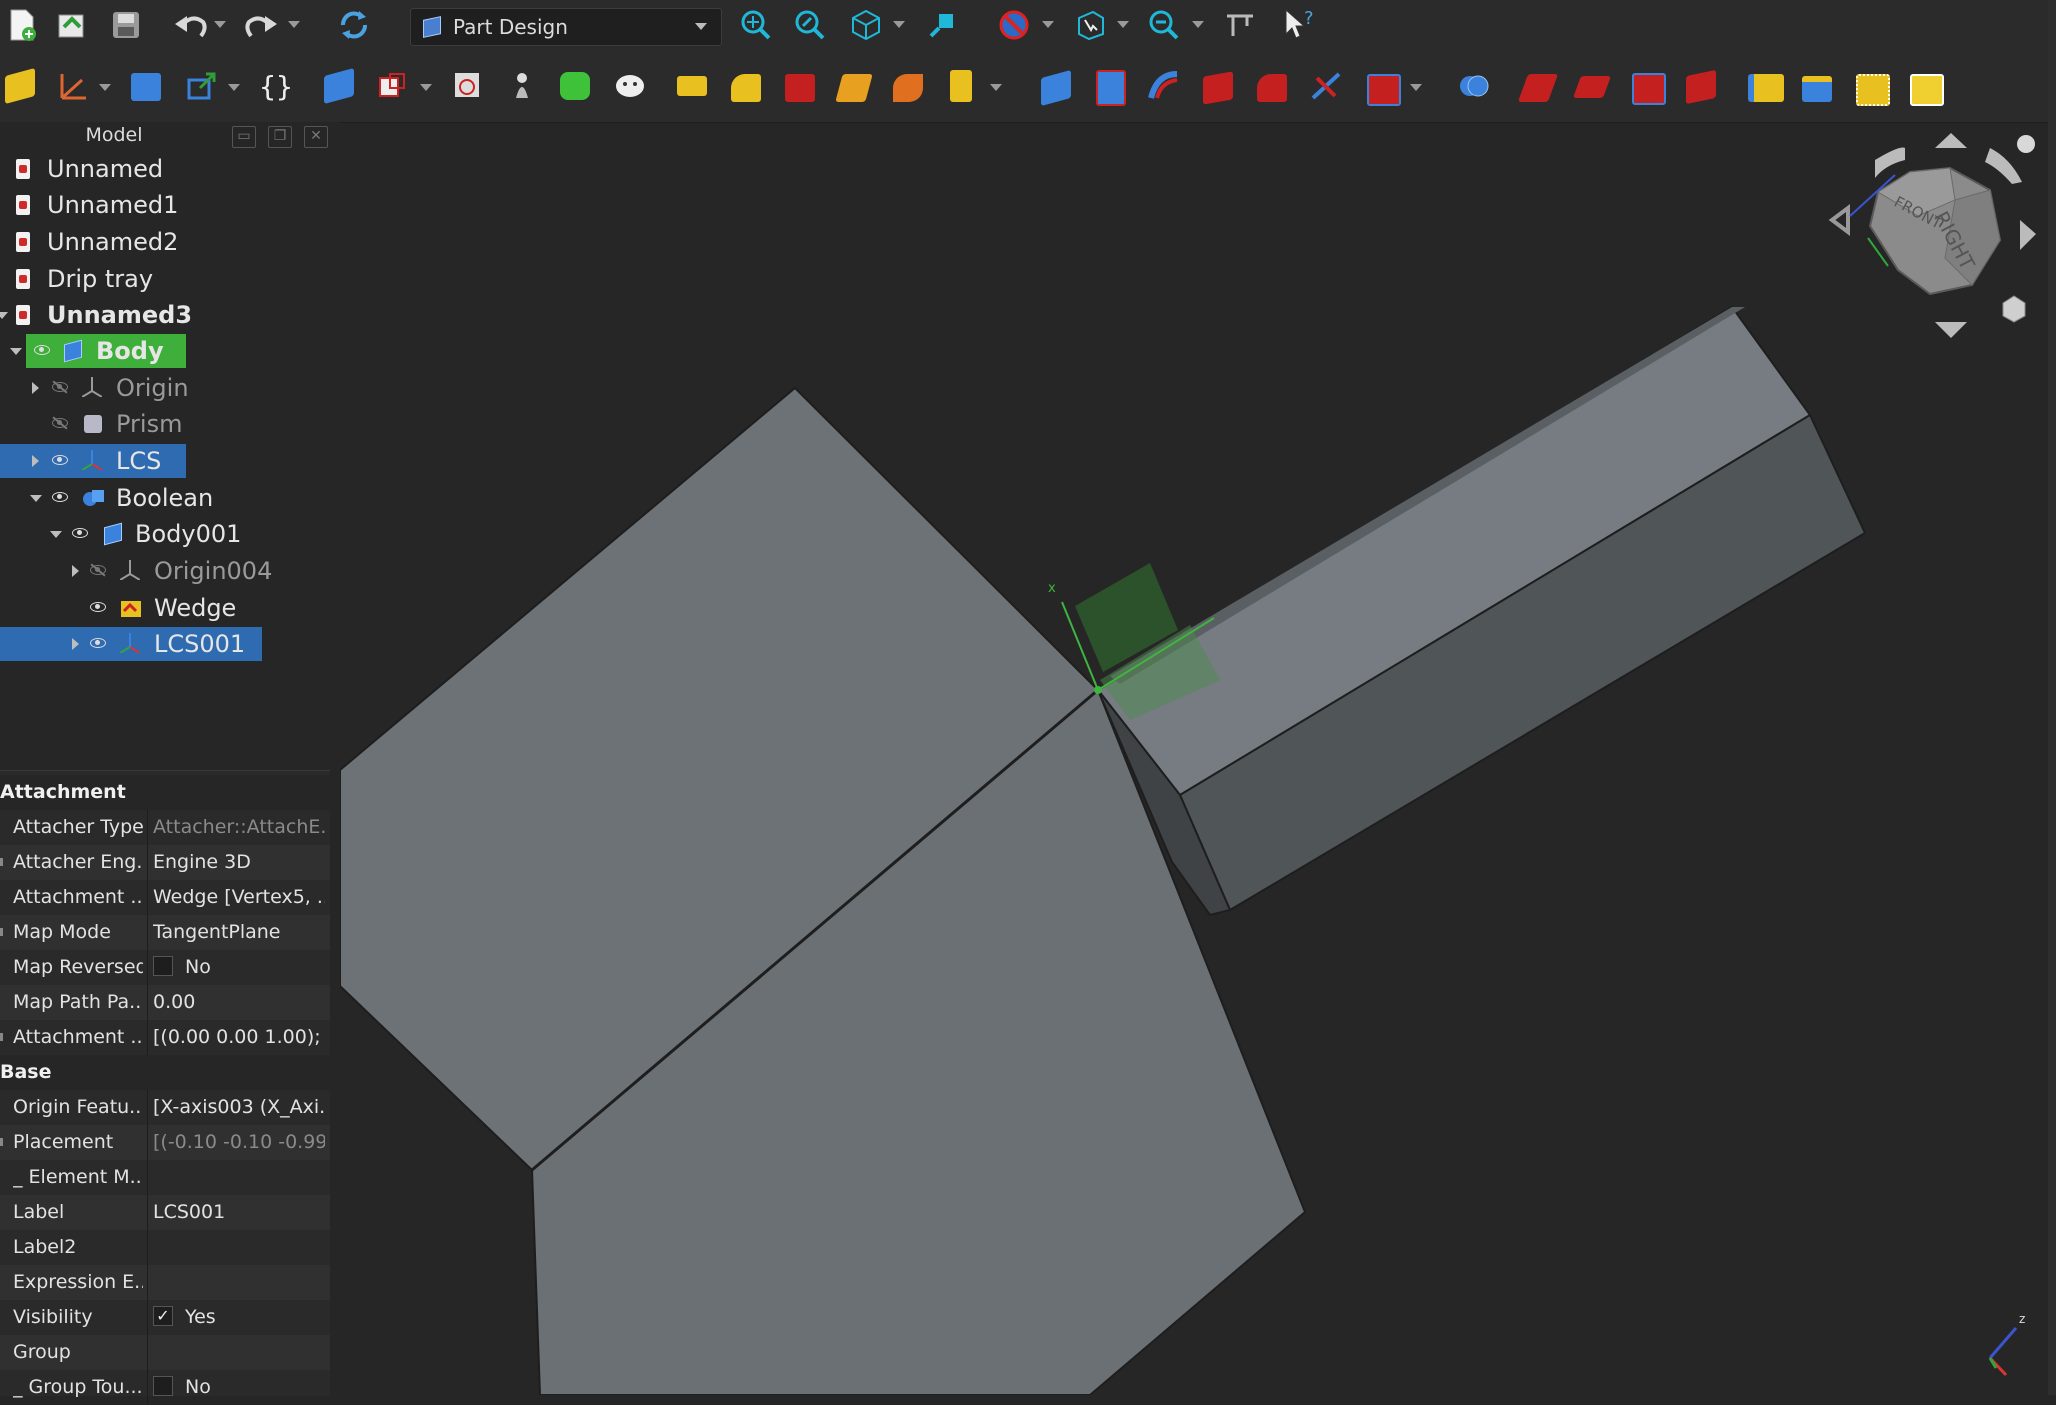 The height and width of the screenshot is (1405, 2056). I want to click on zoom-icon, so click(1164, 25).